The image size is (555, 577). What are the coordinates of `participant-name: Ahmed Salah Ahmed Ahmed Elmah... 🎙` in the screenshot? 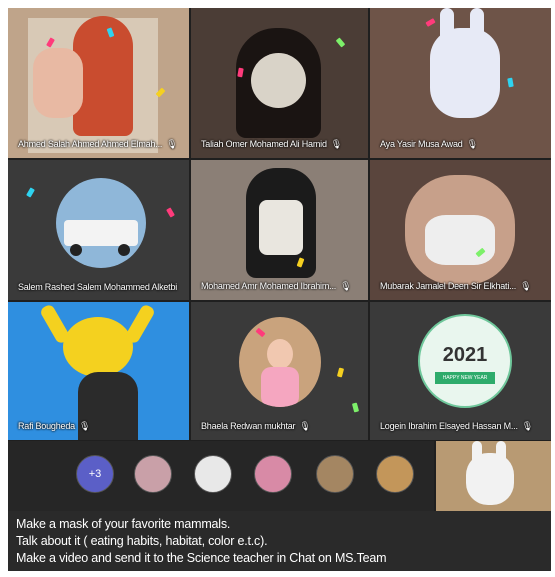 It's located at (98, 144).